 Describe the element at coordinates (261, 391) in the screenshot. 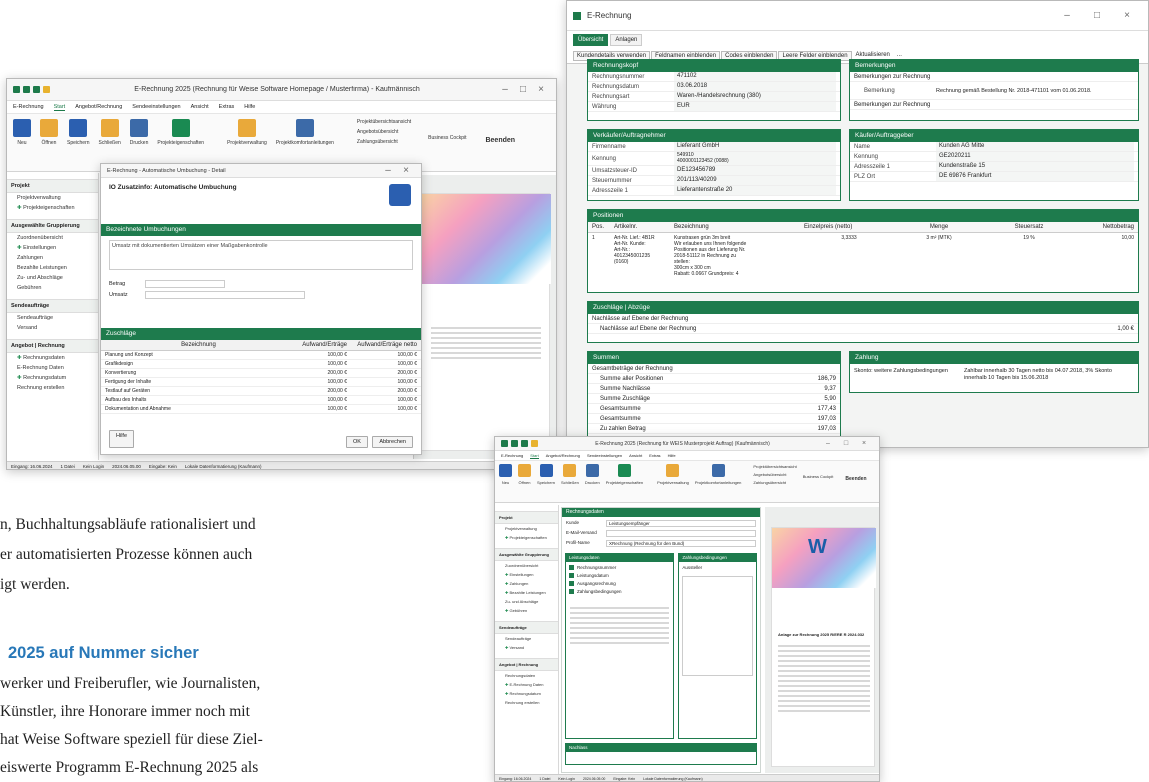

I see `table-row: Testlauf auf Geräten 200,00 €200,00 €` at that location.